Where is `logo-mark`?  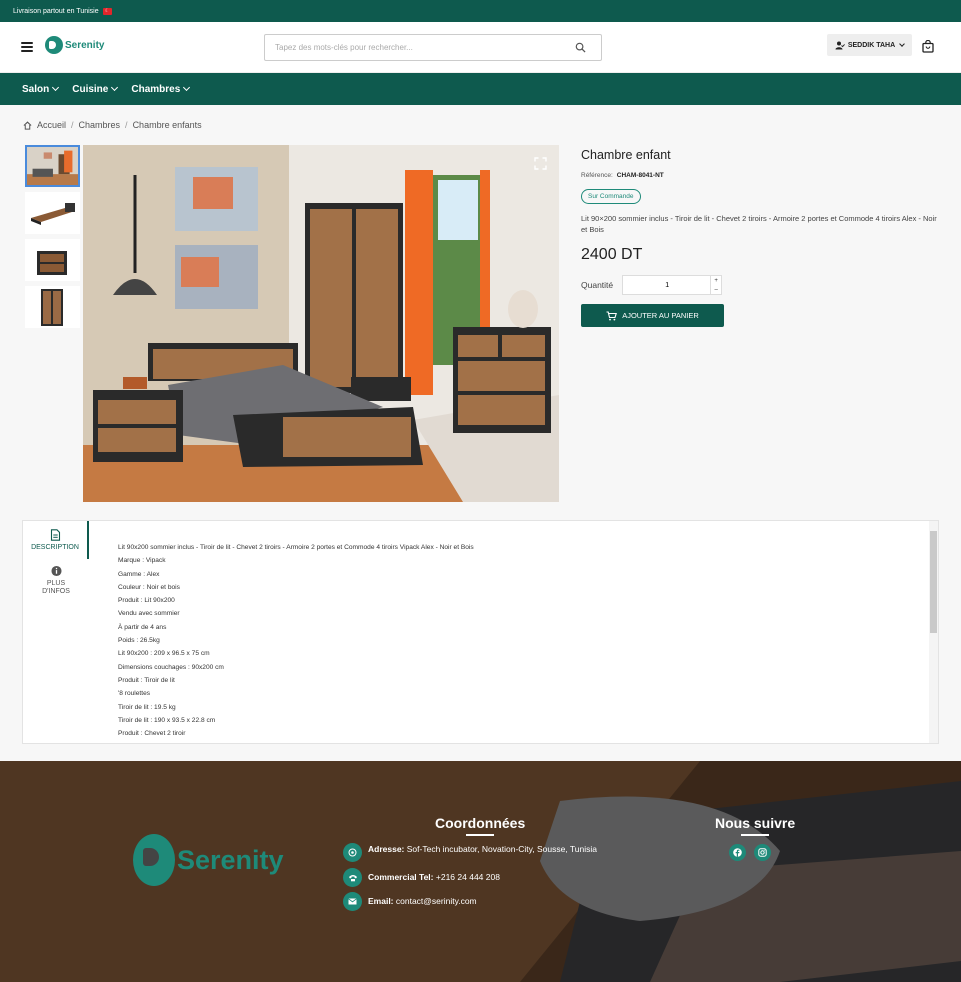 logo-mark is located at coordinates (54, 45).